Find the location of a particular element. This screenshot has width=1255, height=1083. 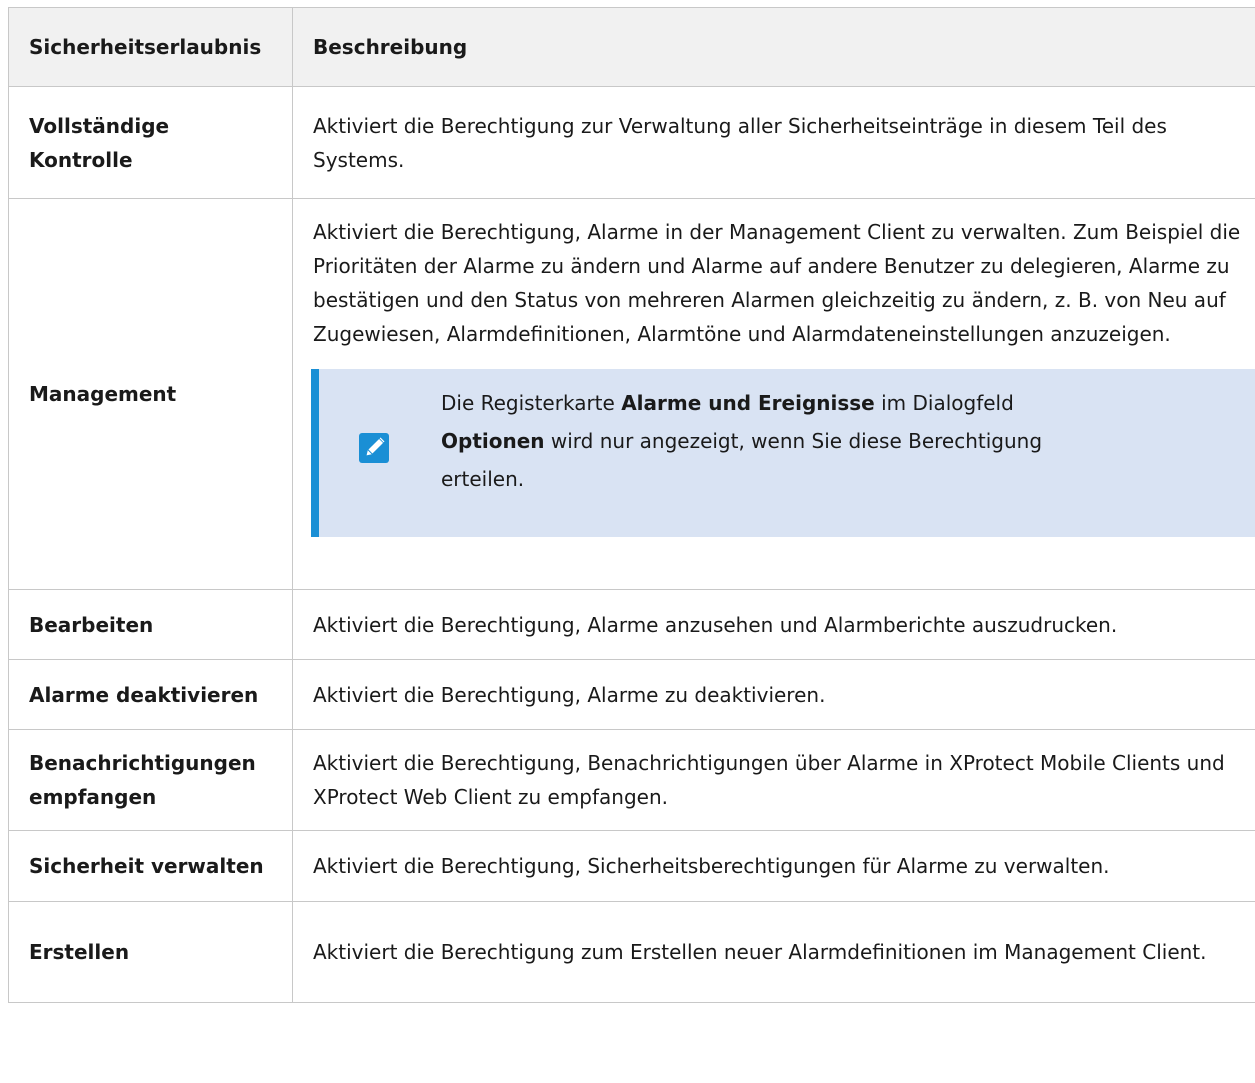

permission-name: Vollständige Kontrolle is located at coordinates (150, 142).